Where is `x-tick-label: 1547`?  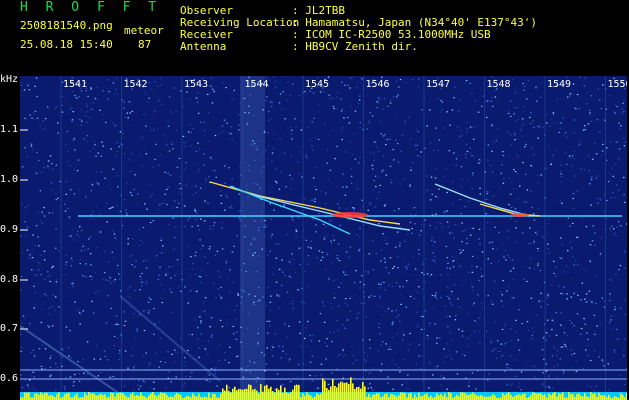
x-tick-label: 1547 is located at coordinates (438, 84).